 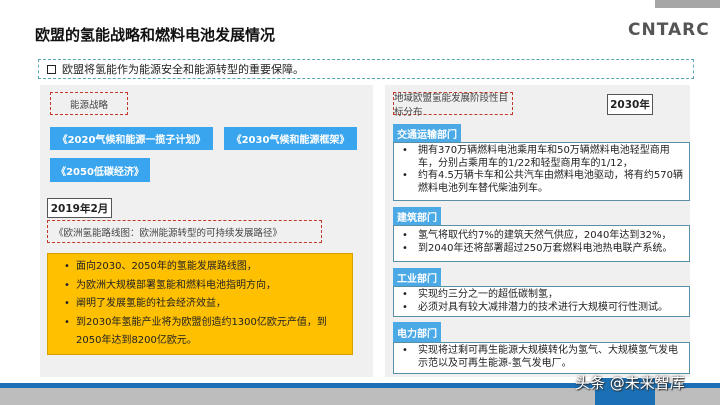 What do you see at coordinates (417, 216) in the screenshot?
I see `sector-building-header: 建筑部门` at bounding box center [417, 216].